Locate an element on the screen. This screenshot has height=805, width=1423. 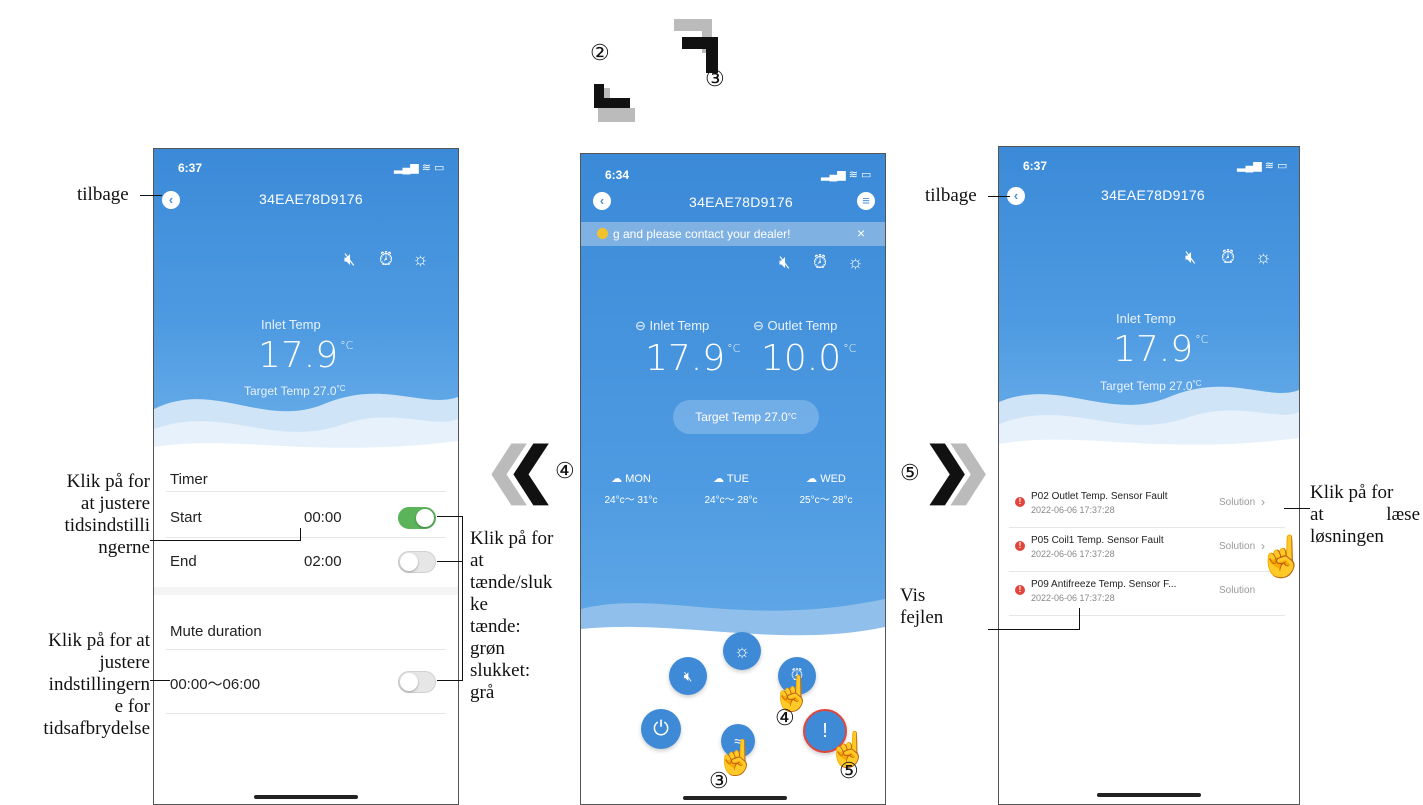
power-button: ⏻ is located at coordinates (661, 729).